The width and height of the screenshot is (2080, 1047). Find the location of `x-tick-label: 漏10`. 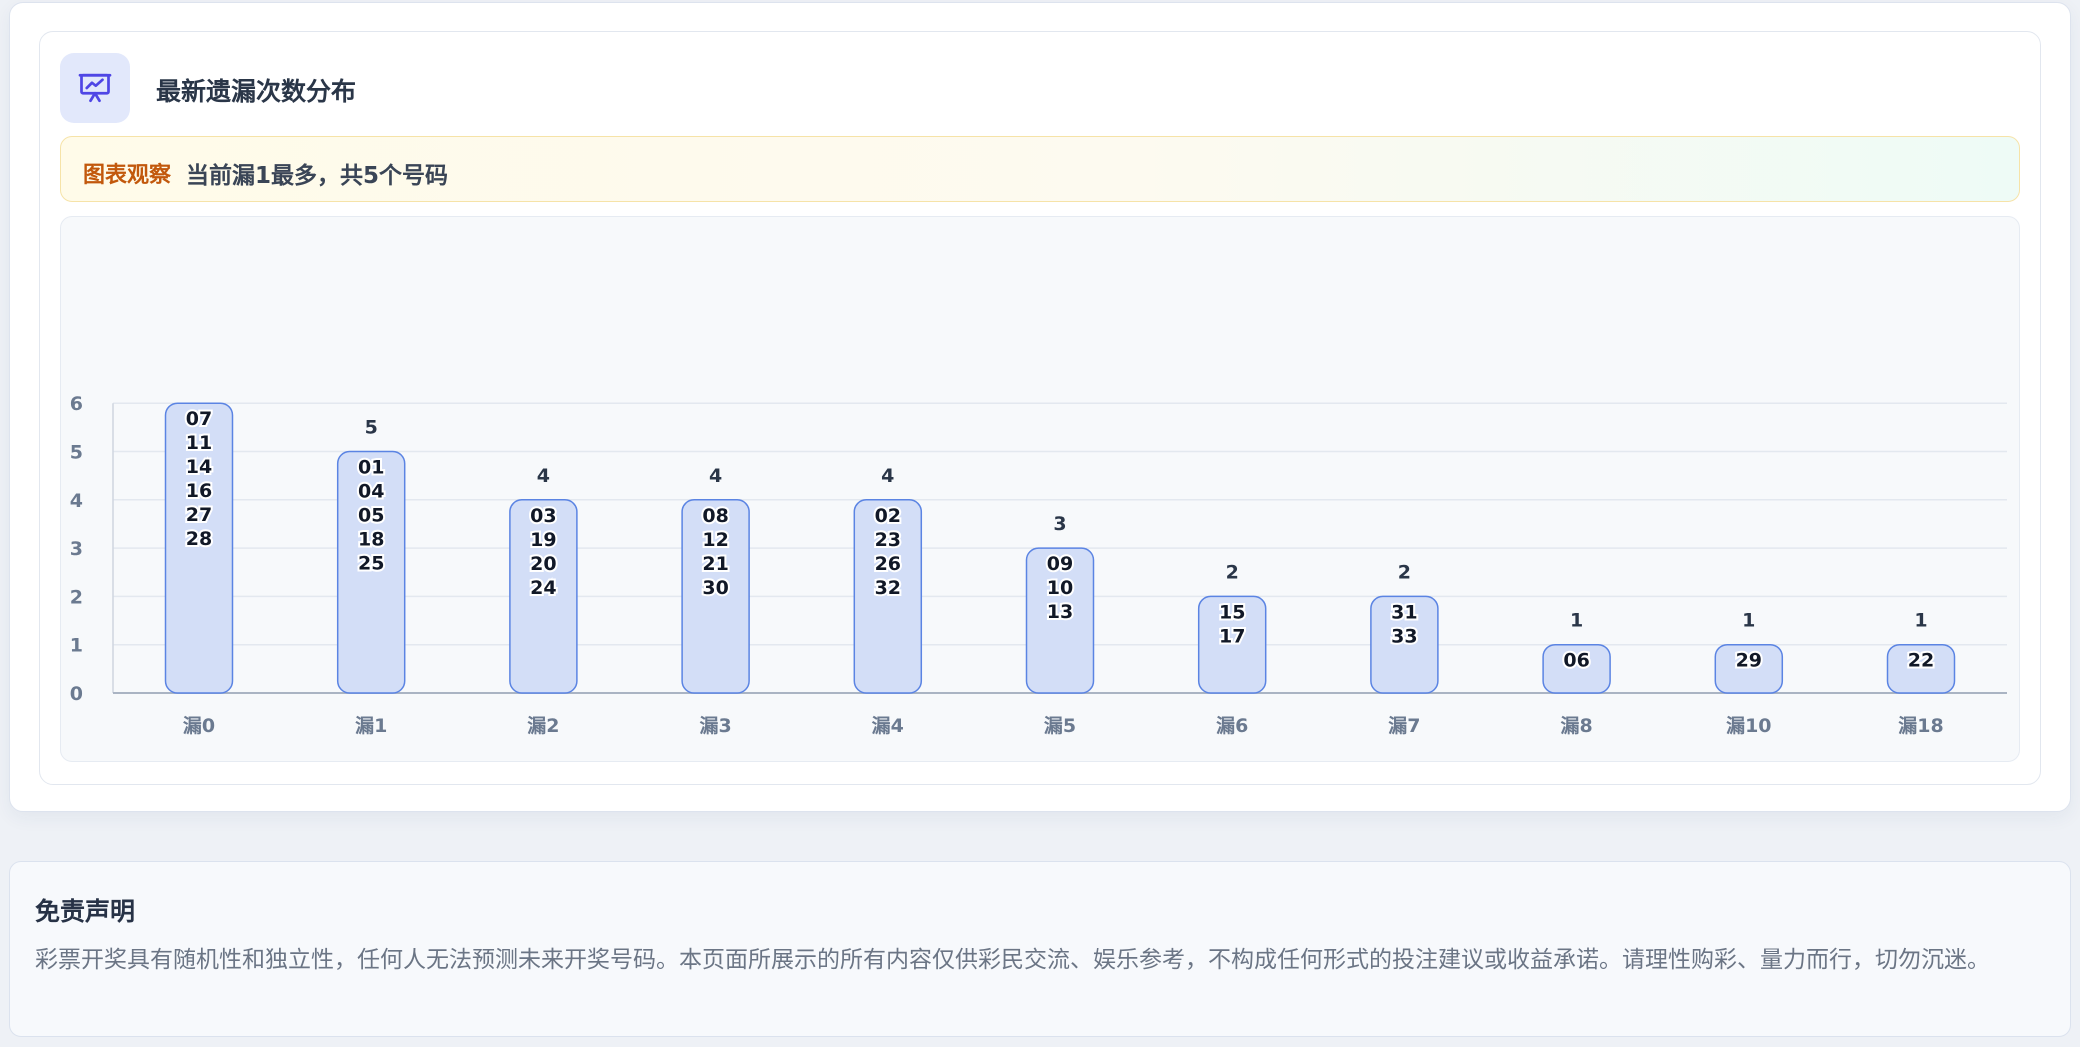

x-tick-label: 漏10 is located at coordinates (1748, 726).